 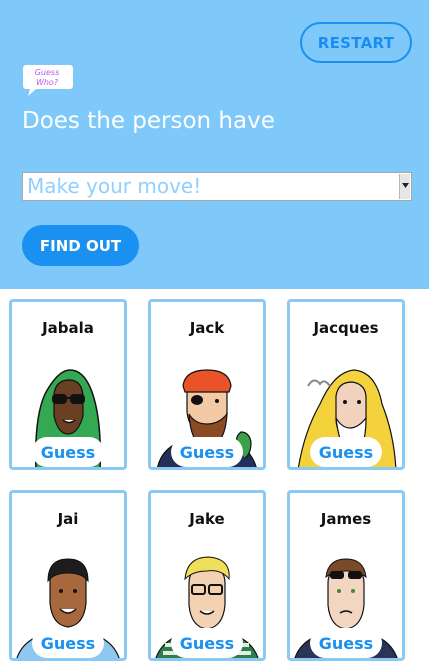 I want to click on find-out-button: FIND OUT, so click(x=80, y=245).